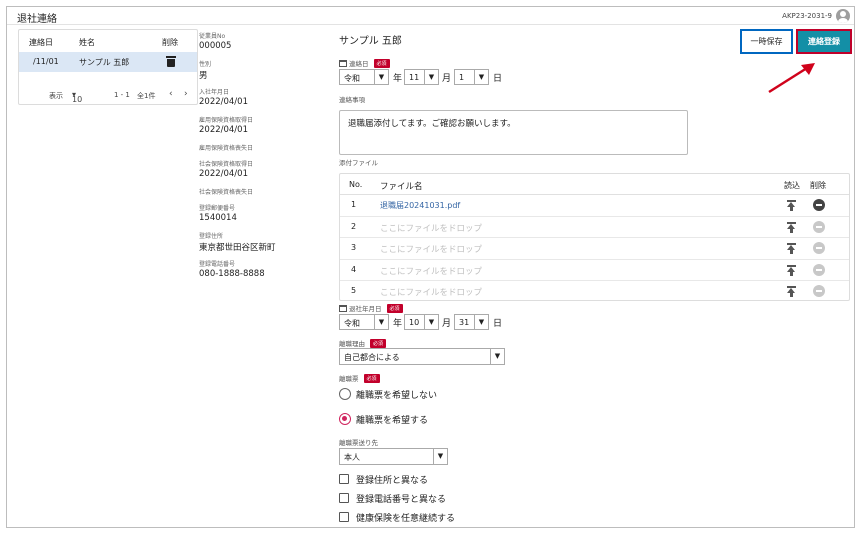 The width and height of the screenshot is (861, 534). What do you see at coordinates (205, 71) in the screenshot?
I see `info-gender: 性別男` at bounding box center [205, 71].